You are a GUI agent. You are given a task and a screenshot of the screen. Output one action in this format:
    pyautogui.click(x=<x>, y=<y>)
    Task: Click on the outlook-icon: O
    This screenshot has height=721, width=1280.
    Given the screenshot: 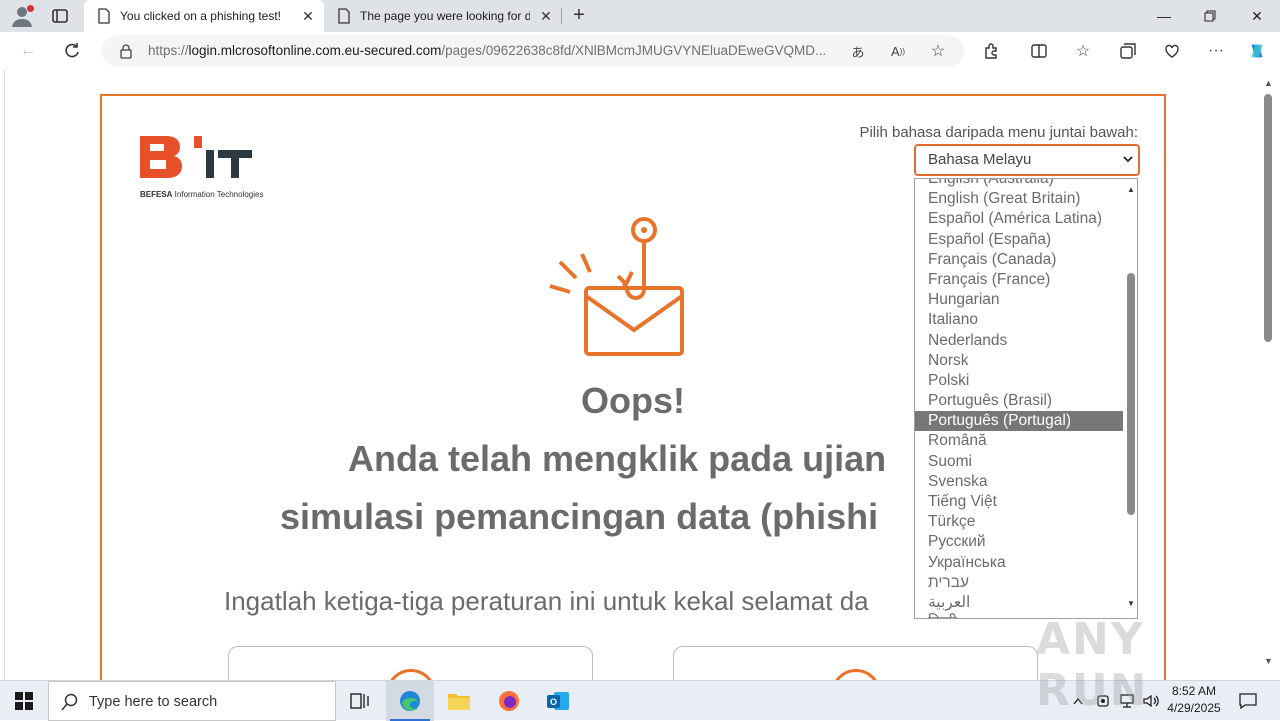 What is the action you would take?
    pyautogui.click(x=558, y=701)
    